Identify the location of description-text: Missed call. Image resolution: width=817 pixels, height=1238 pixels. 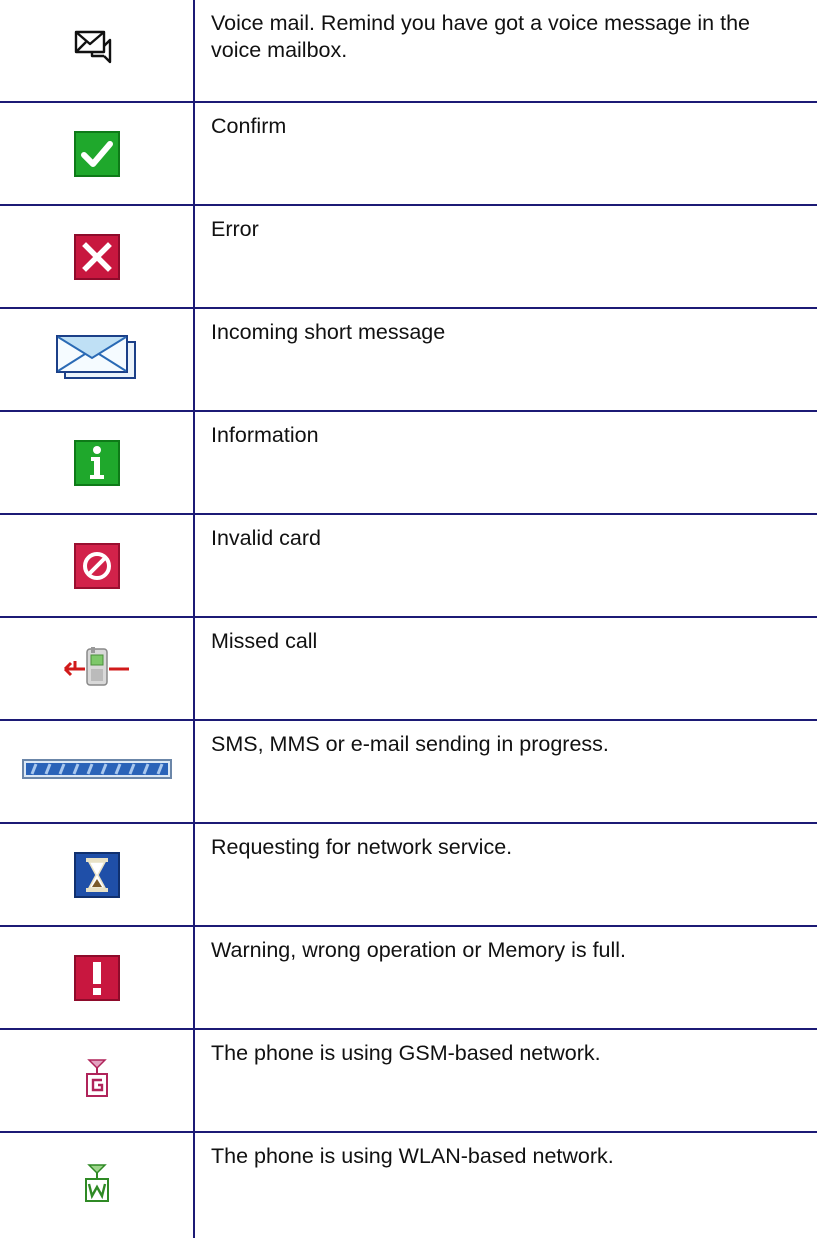
(505, 668).